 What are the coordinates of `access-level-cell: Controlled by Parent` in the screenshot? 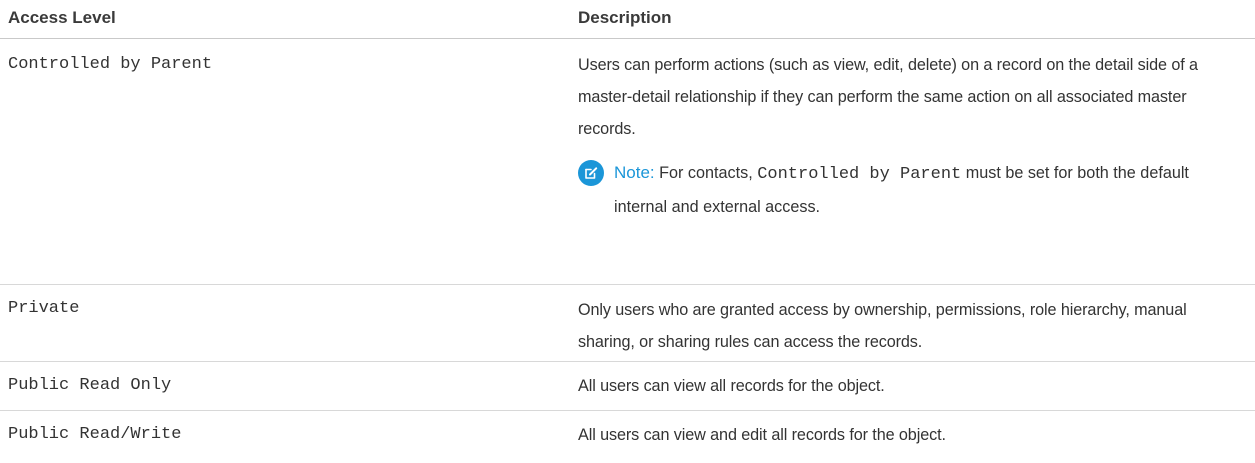 It's located at (110, 64).